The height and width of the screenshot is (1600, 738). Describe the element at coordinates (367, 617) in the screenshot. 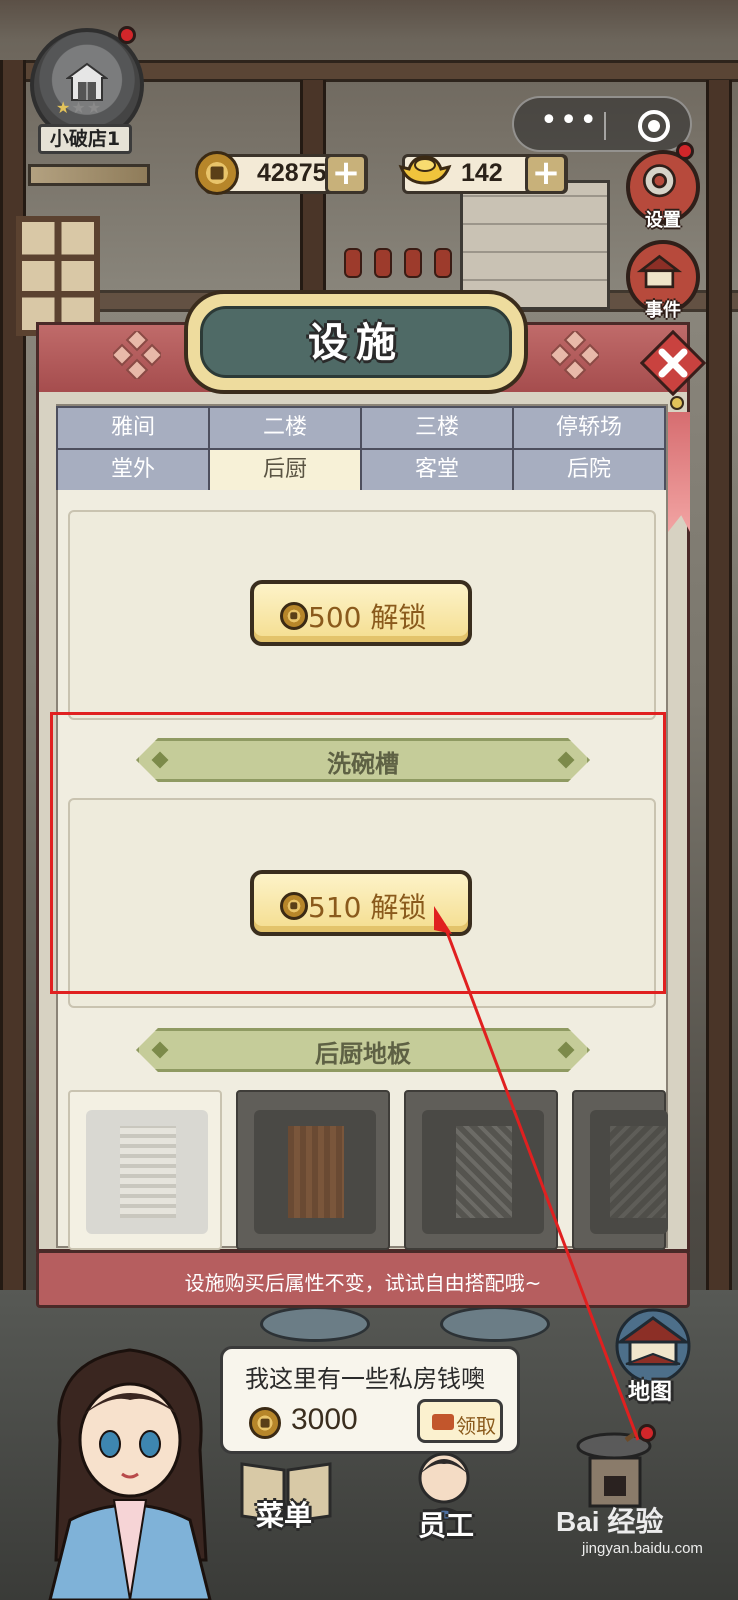

I see `unlock-price: 500 解锁` at that location.